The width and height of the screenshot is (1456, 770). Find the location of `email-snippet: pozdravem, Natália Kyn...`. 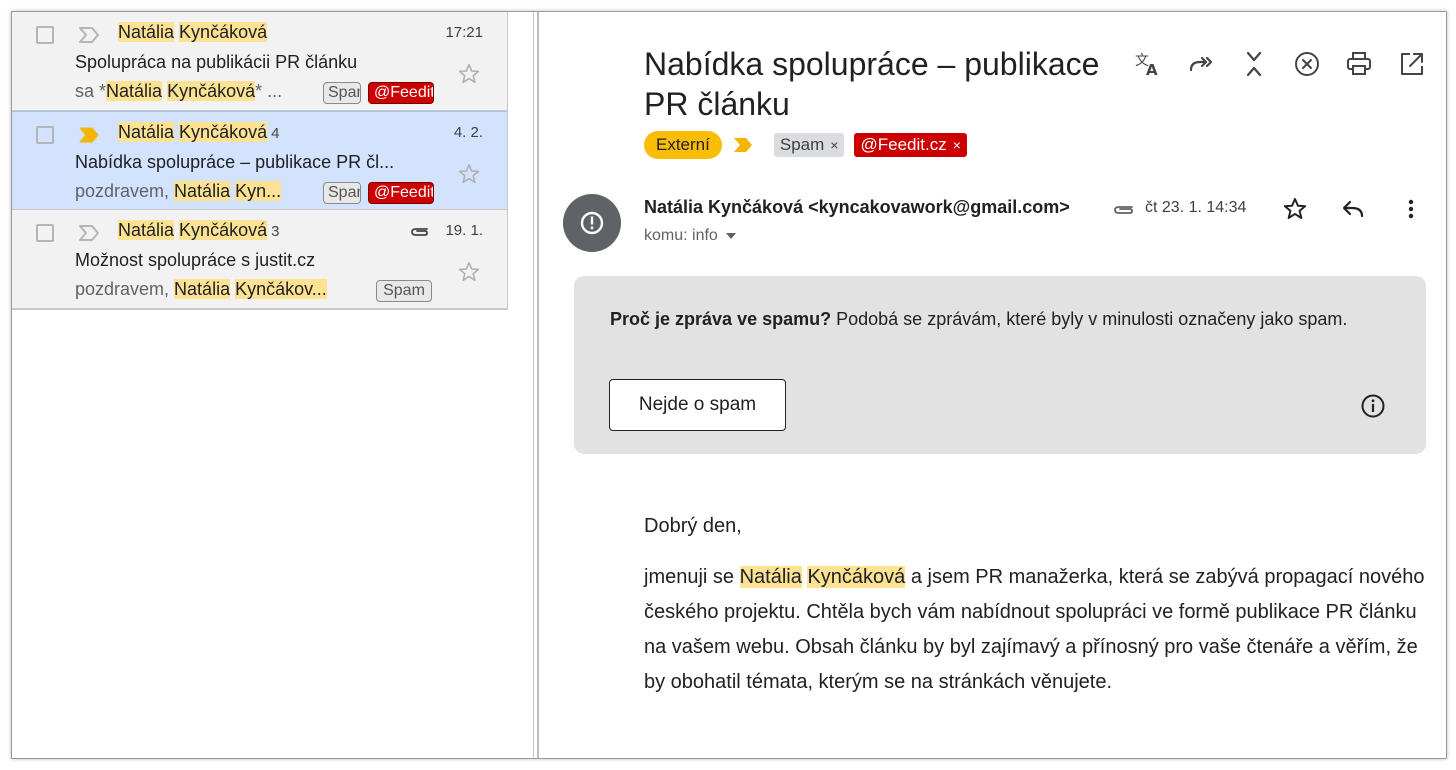

email-snippet: pozdravem, Natália Kyn... is located at coordinates (178, 191).